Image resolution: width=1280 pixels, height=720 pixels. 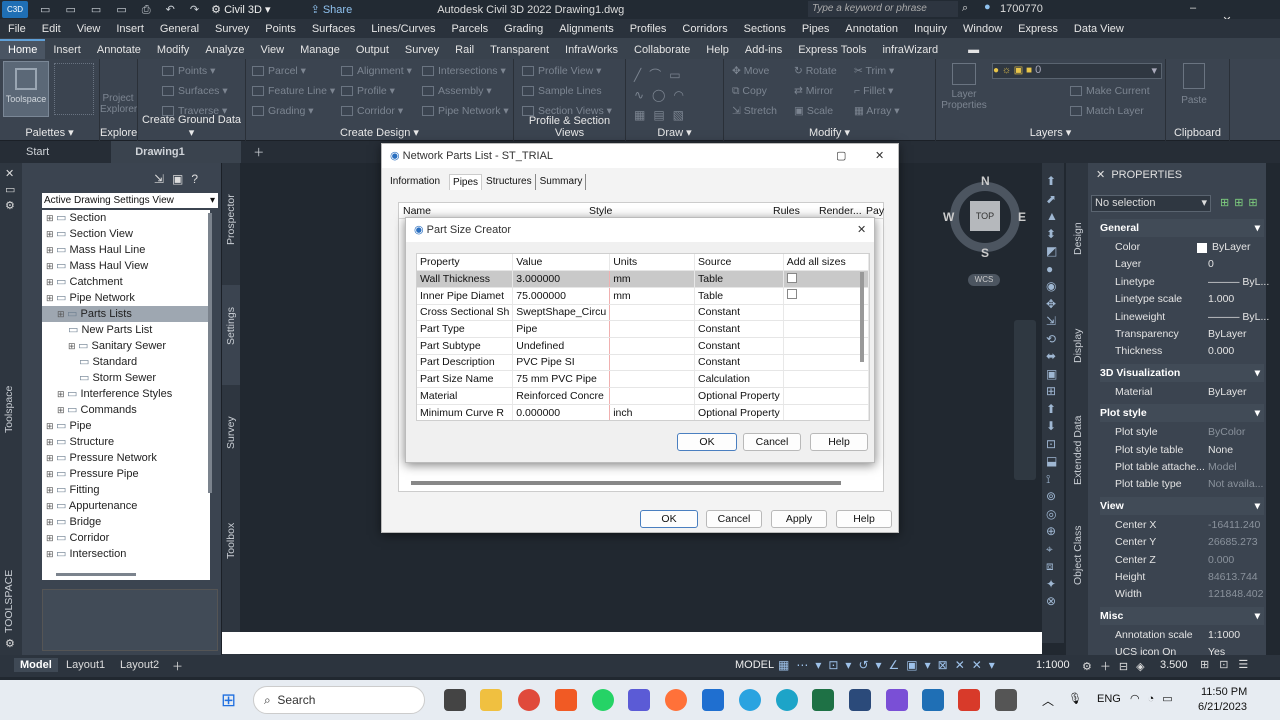 I want to click on ribbon-tab-analyze: Analyze, so click(x=224, y=50).